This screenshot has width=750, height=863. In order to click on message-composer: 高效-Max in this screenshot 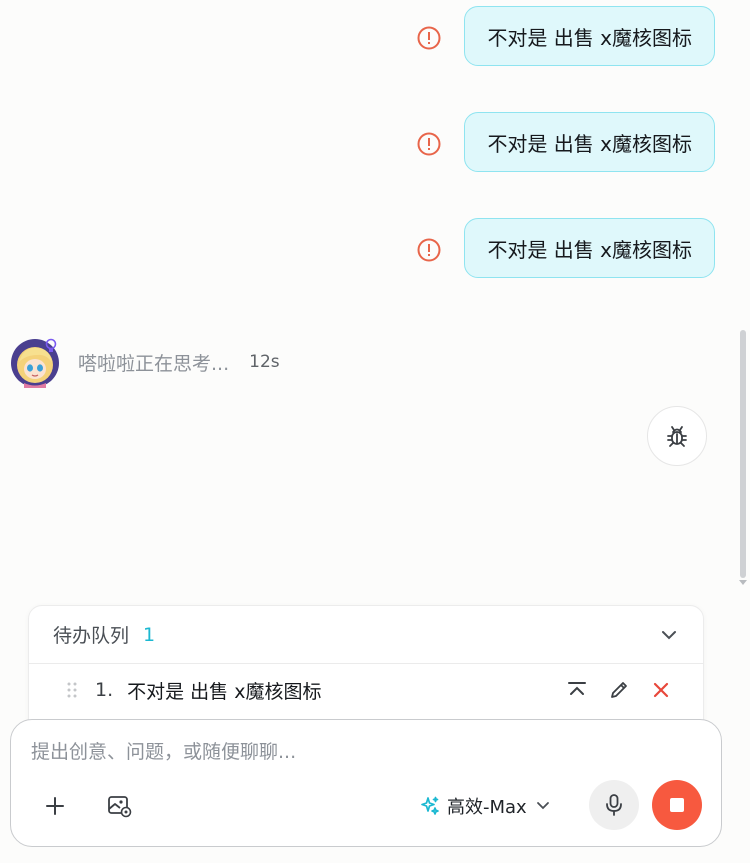, I will do `click(366, 783)`.